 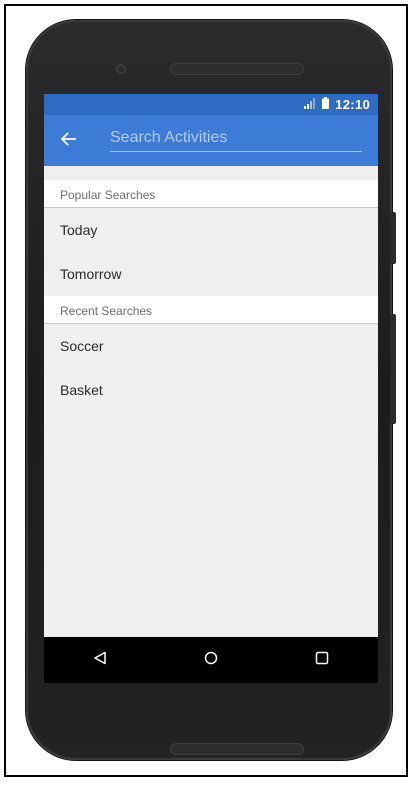 What do you see at coordinates (211, 310) in the screenshot?
I see `recent-searches-header: Recent Searches` at bounding box center [211, 310].